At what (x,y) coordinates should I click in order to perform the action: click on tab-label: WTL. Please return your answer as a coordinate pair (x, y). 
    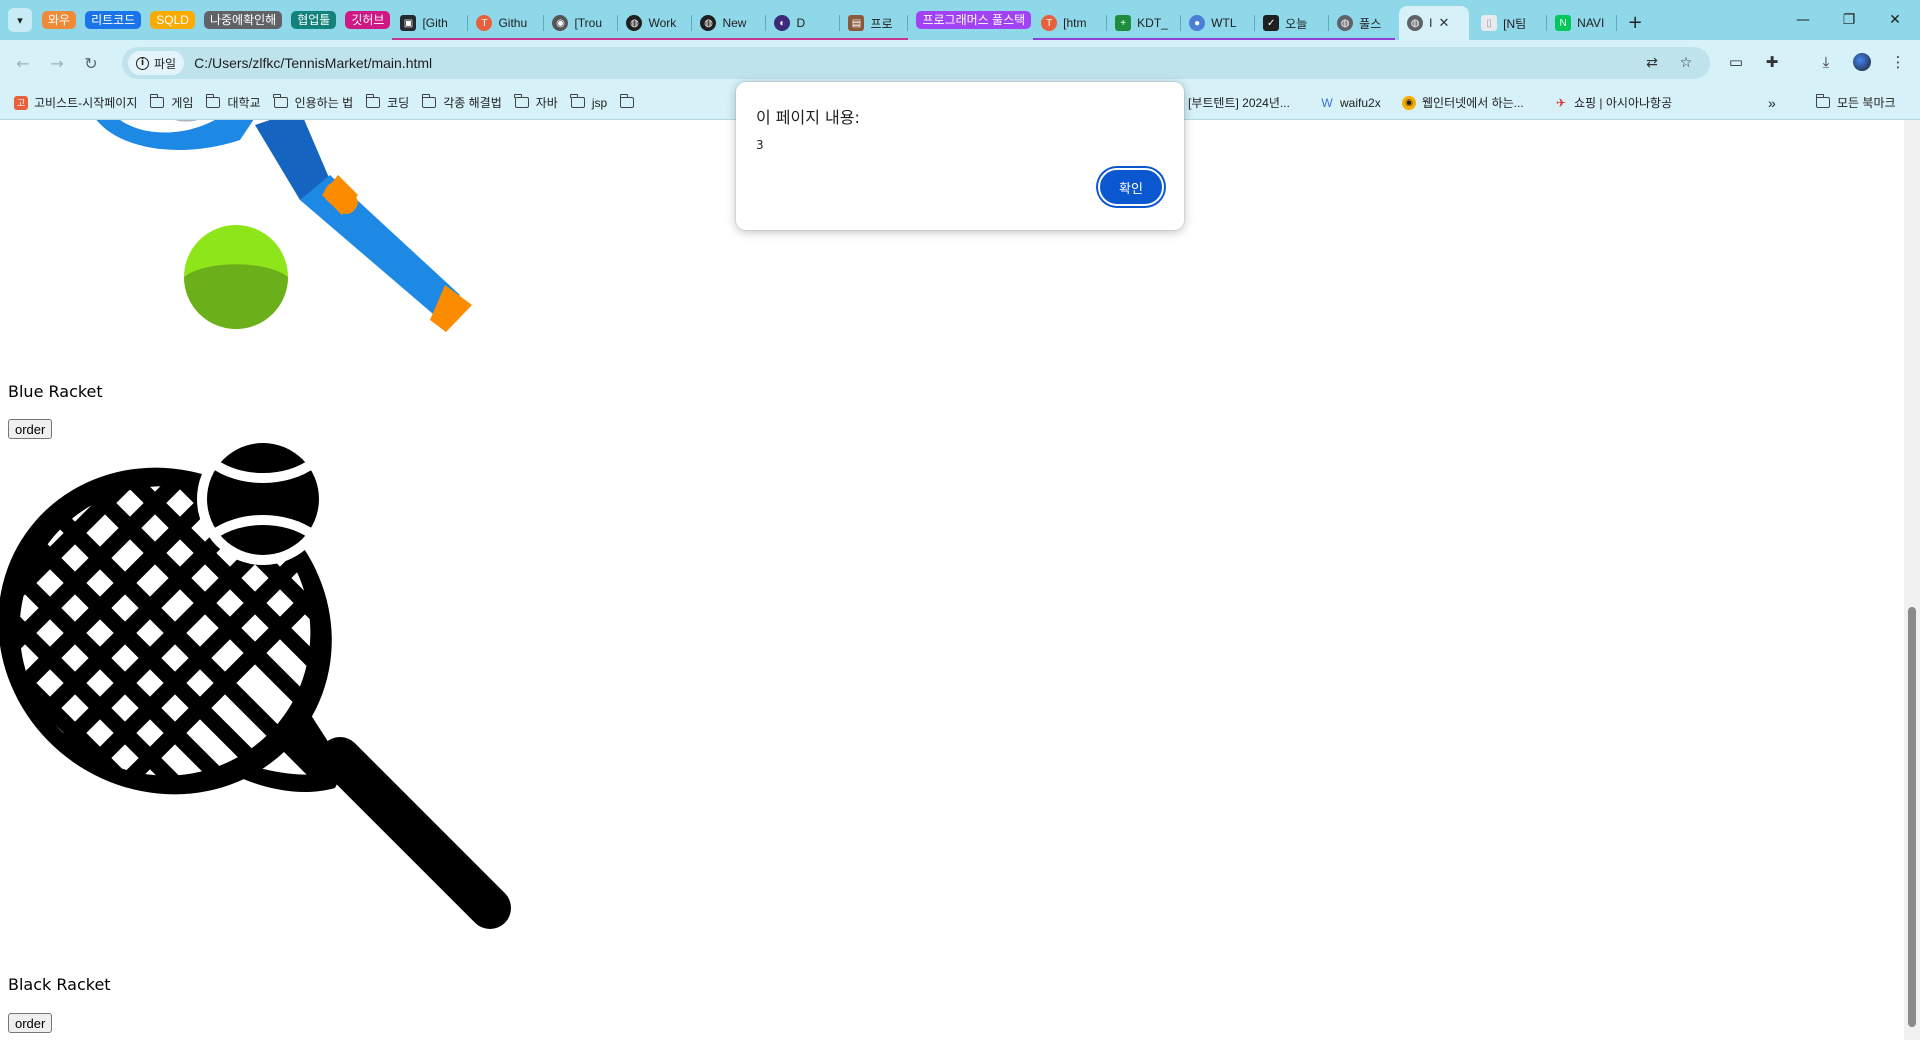
    Looking at the image, I should click on (1224, 23).